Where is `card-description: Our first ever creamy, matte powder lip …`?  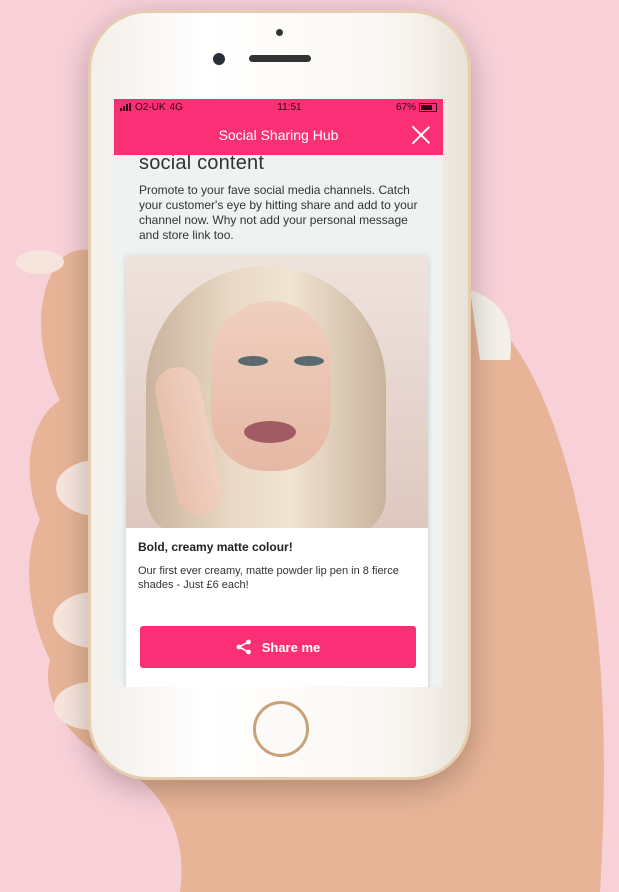
card-description: Our first ever creamy, matte powder lip … is located at coordinates (268, 578).